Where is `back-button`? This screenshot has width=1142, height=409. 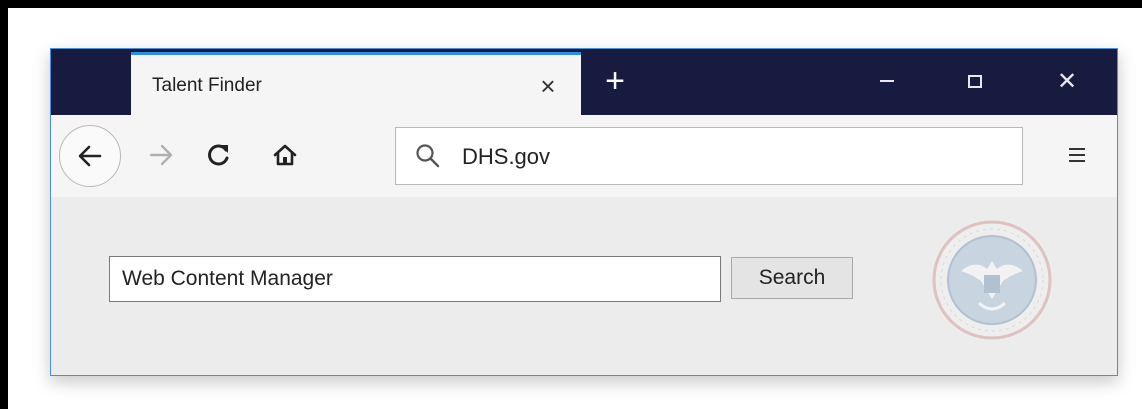 back-button is located at coordinates (90, 156).